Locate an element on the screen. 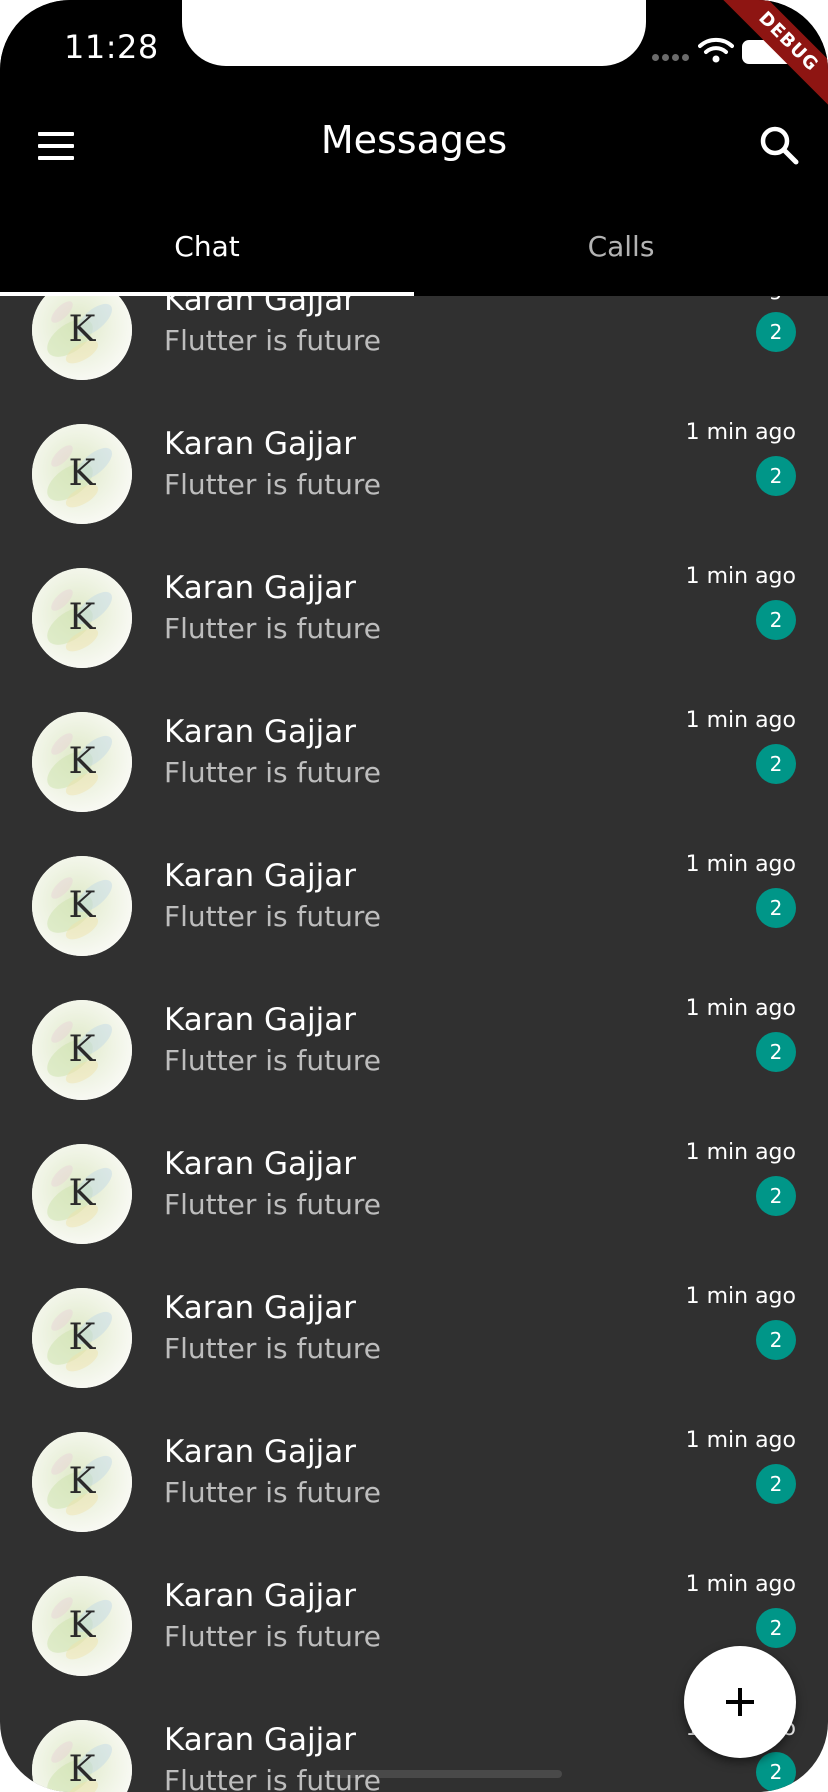 This screenshot has width=828, height=1792. search-icon is located at coordinates (779, 145).